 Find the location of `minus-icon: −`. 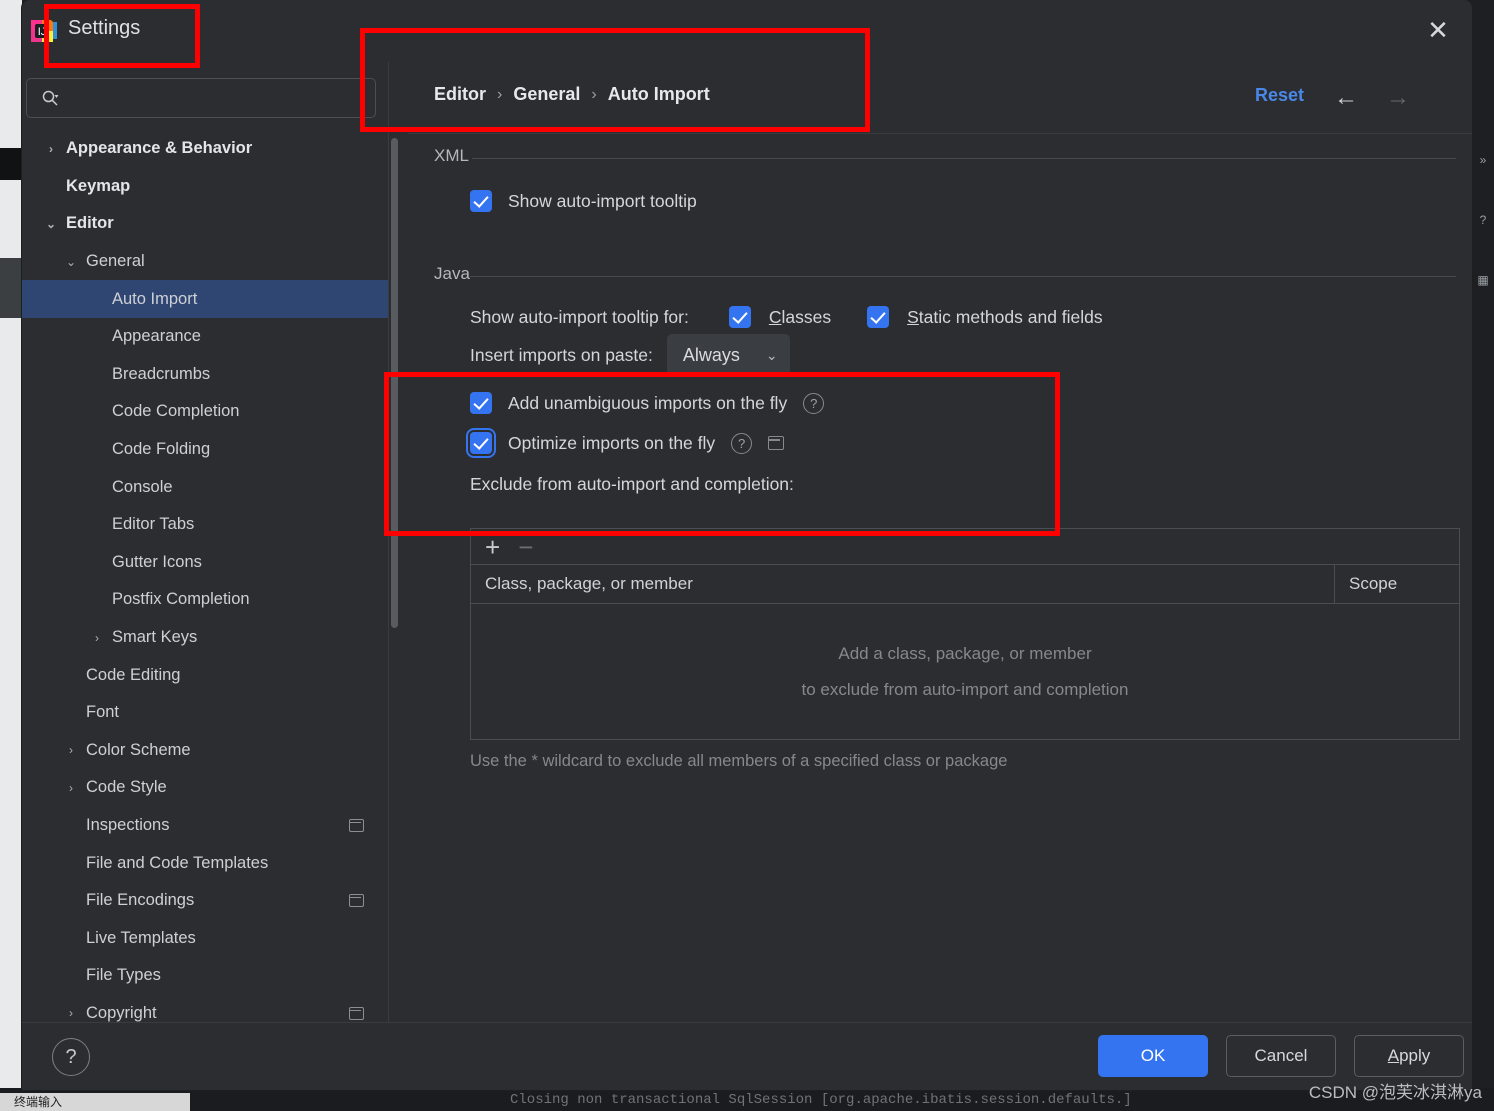

minus-icon: − is located at coordinates (526, 546).